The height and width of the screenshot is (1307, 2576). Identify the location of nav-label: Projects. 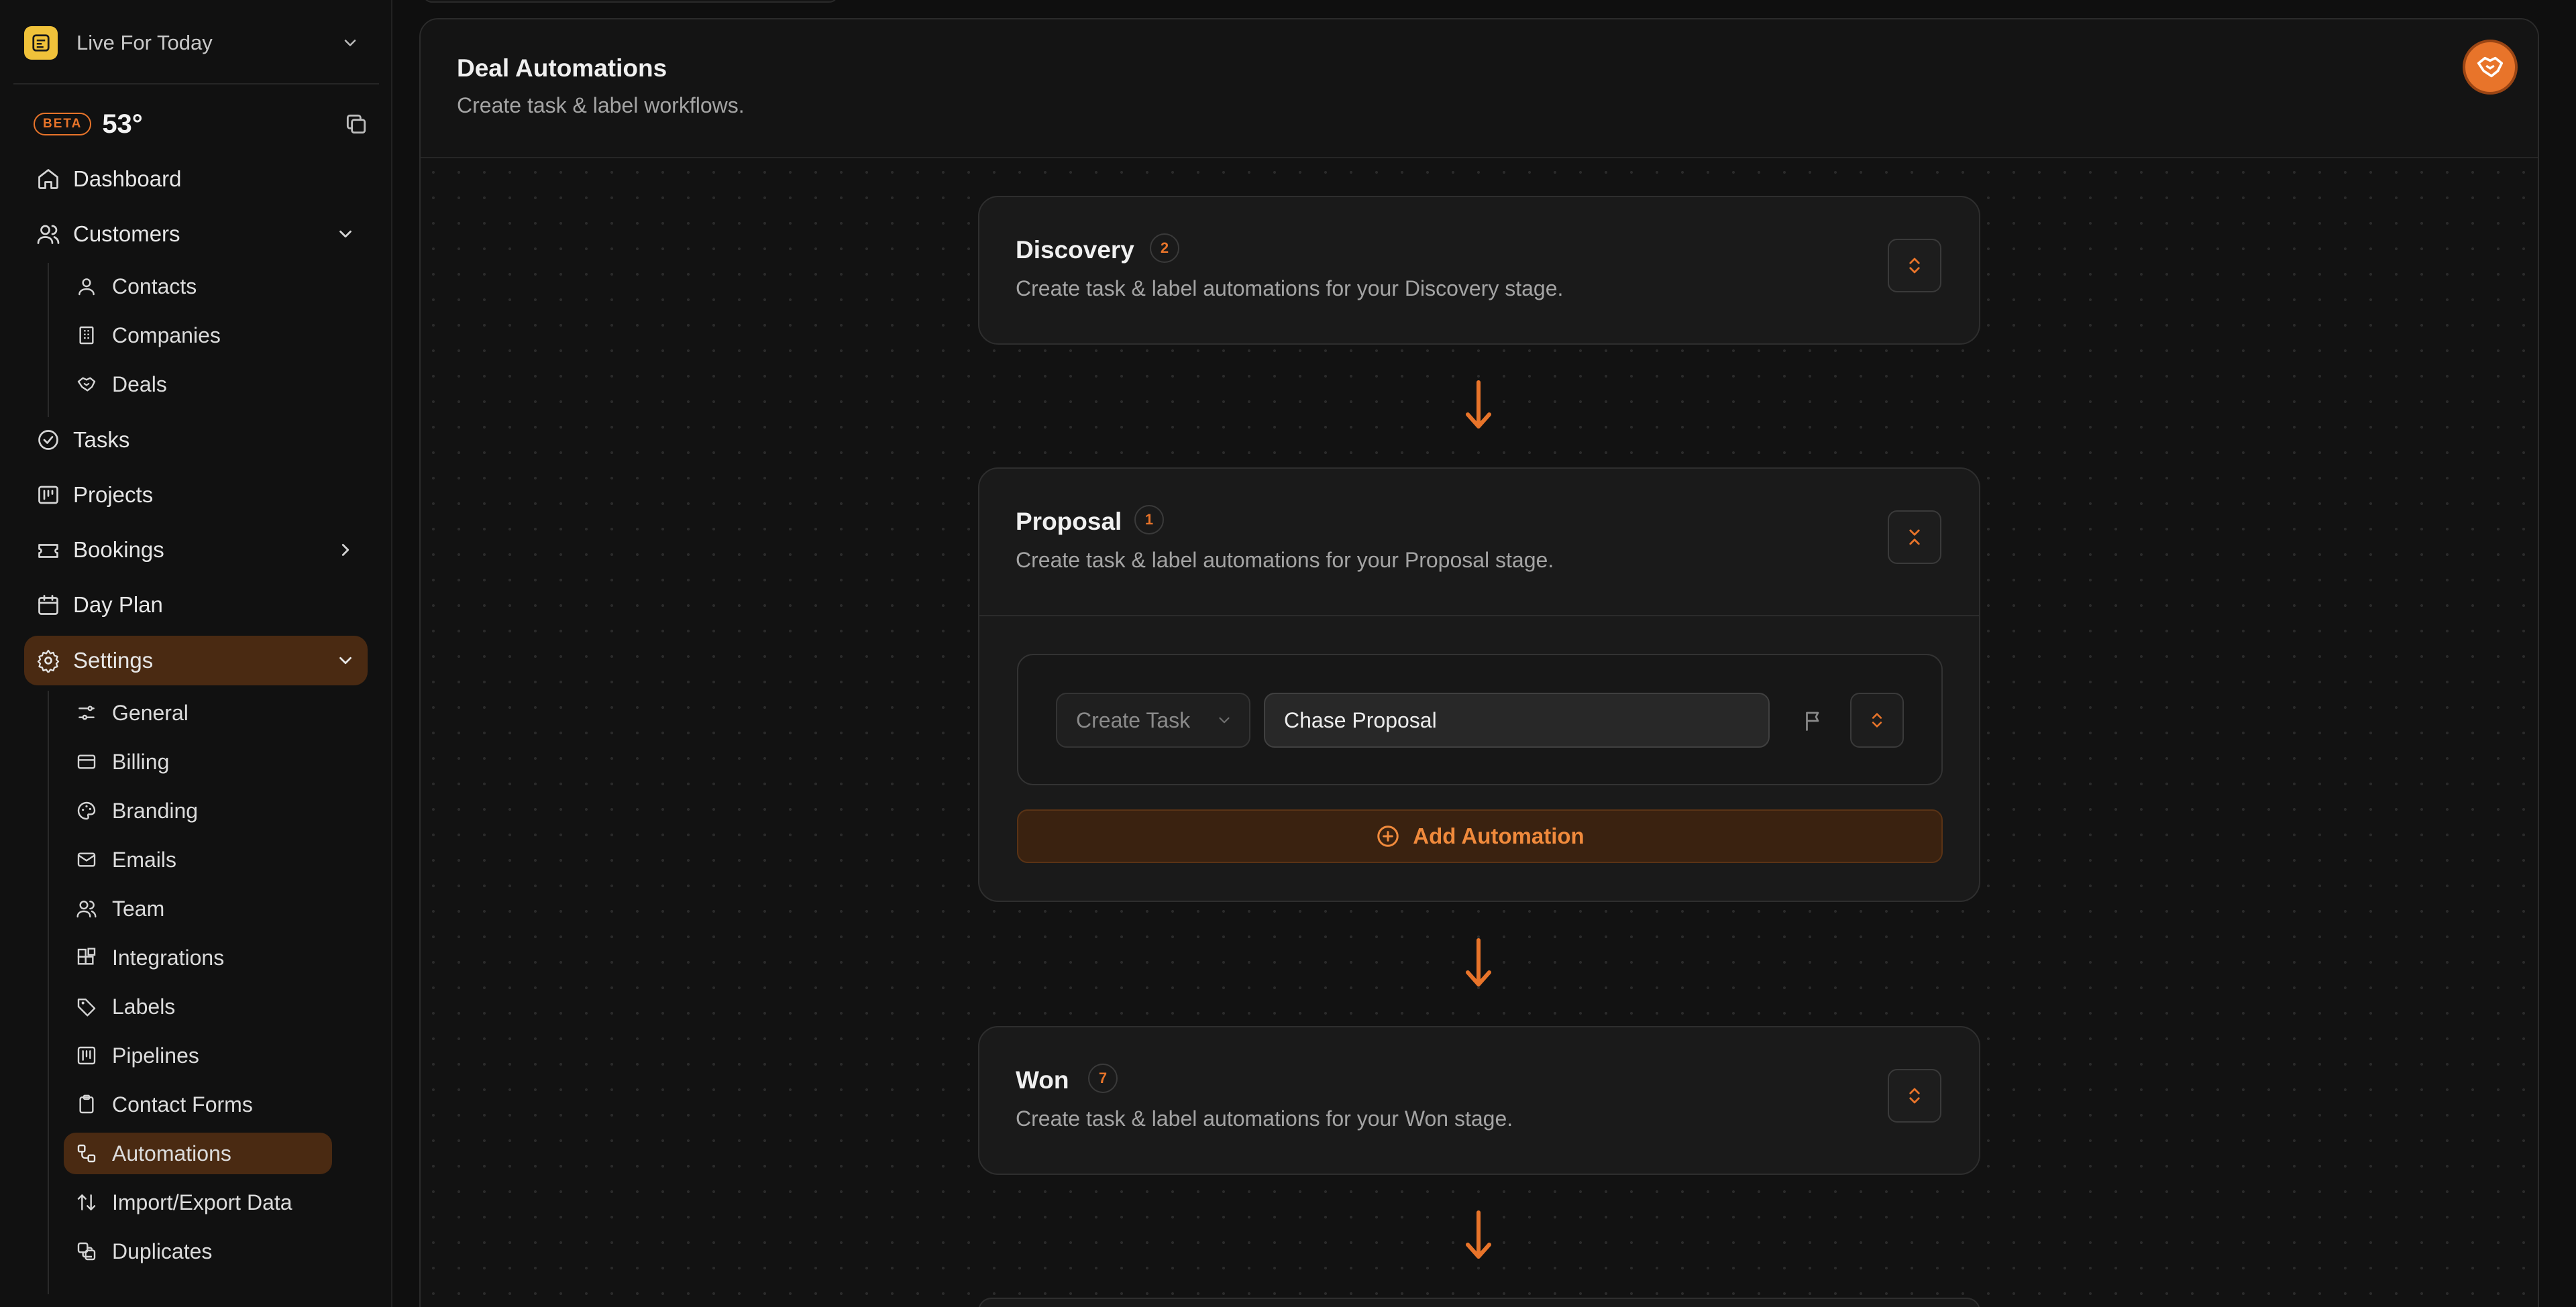
(113, 494).